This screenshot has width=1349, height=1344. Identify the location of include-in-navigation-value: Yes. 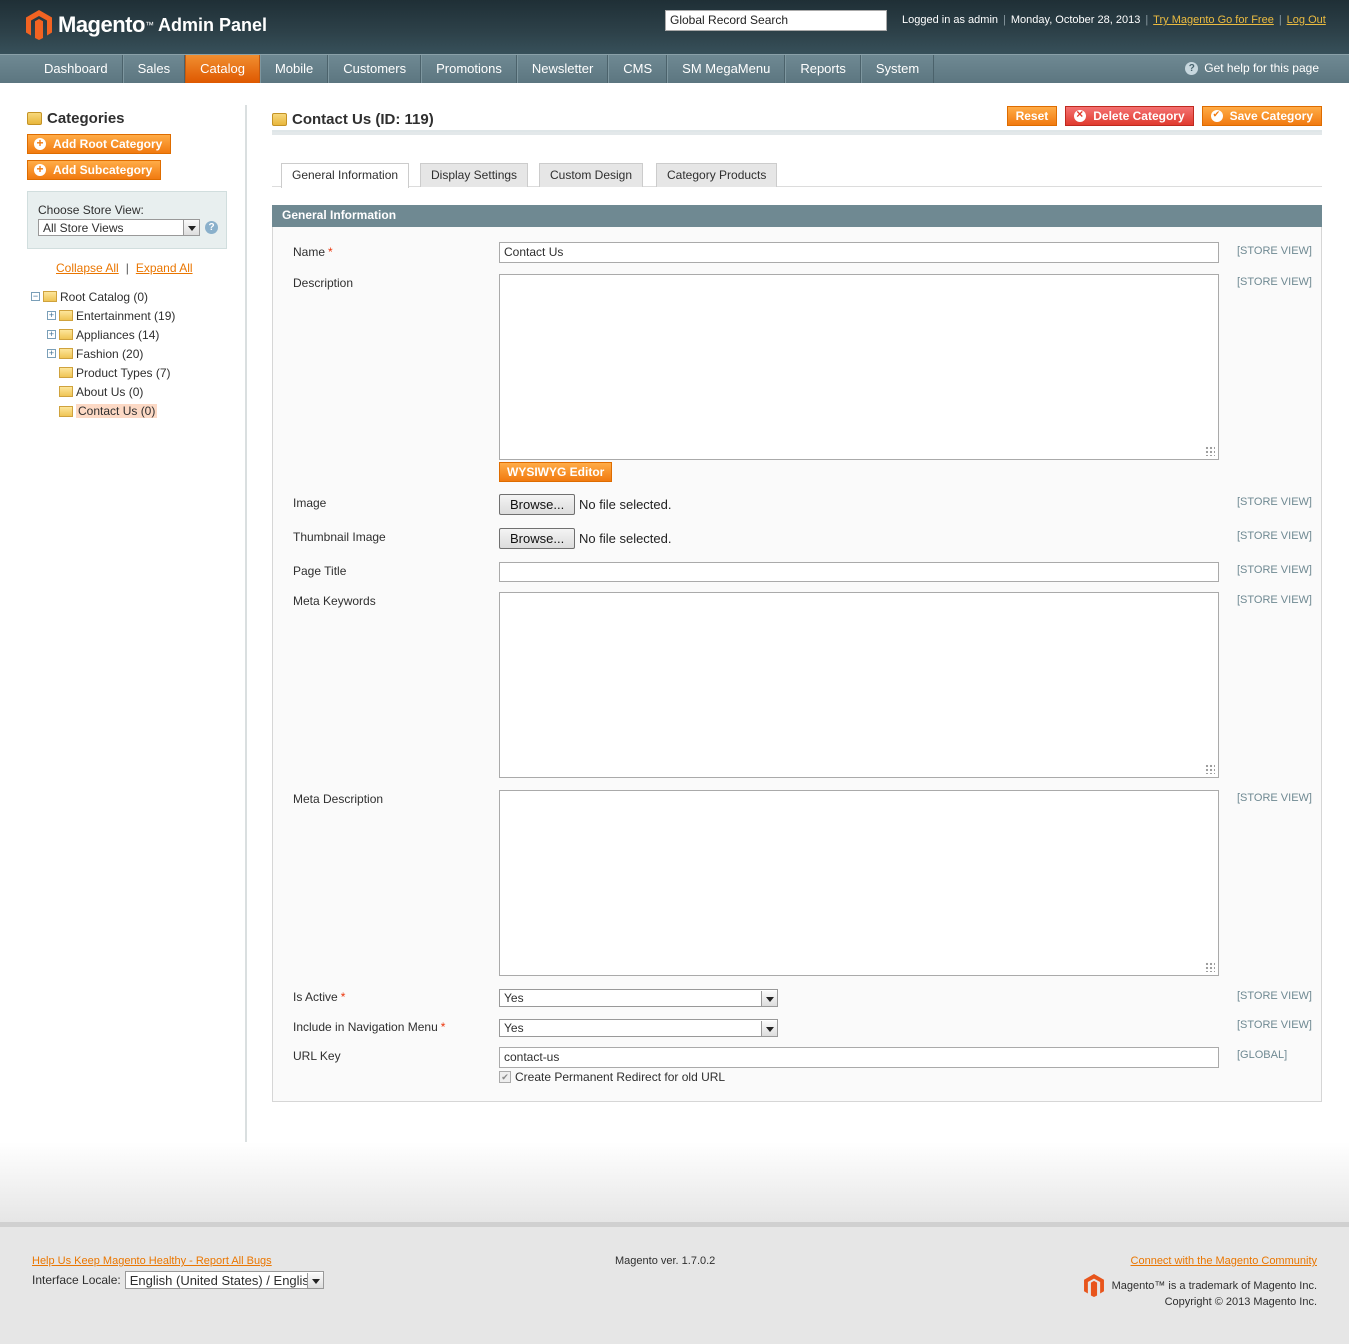
(514, 1028).